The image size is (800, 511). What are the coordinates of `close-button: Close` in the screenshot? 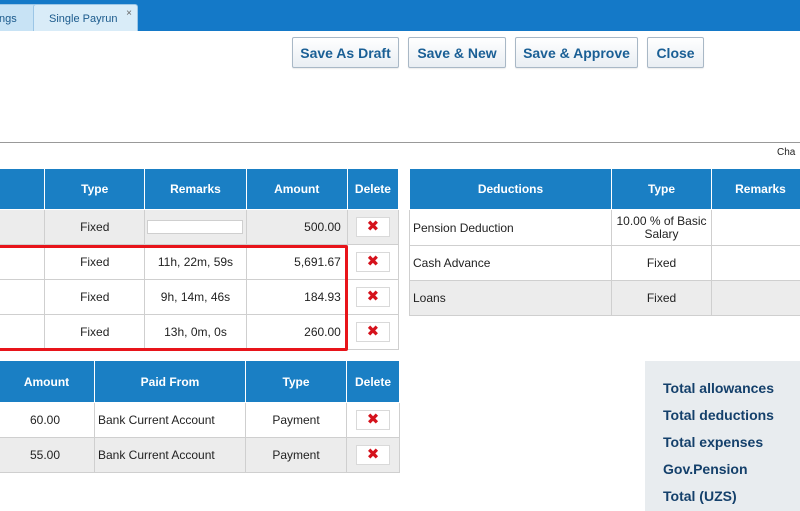 It's located at (675, 52).